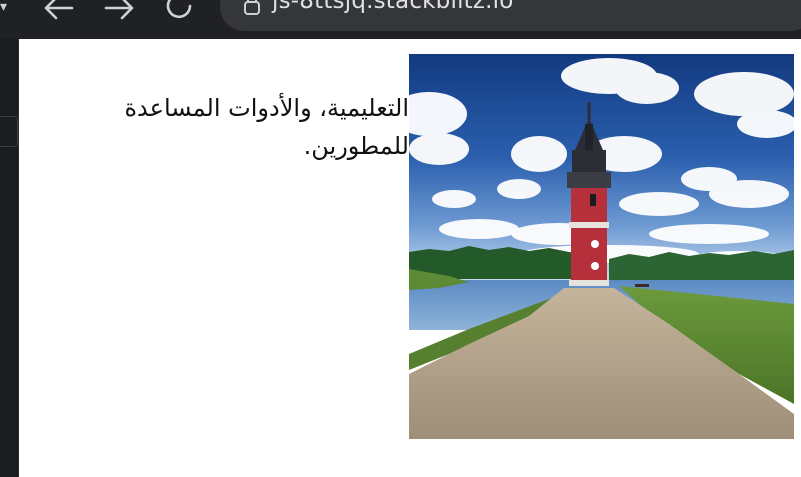 The height and width of the screenshot is (477, 801). I want to click on browser-toolbar: ▾ js-8ttsjq.stackblitz.io, so click(400, 19).